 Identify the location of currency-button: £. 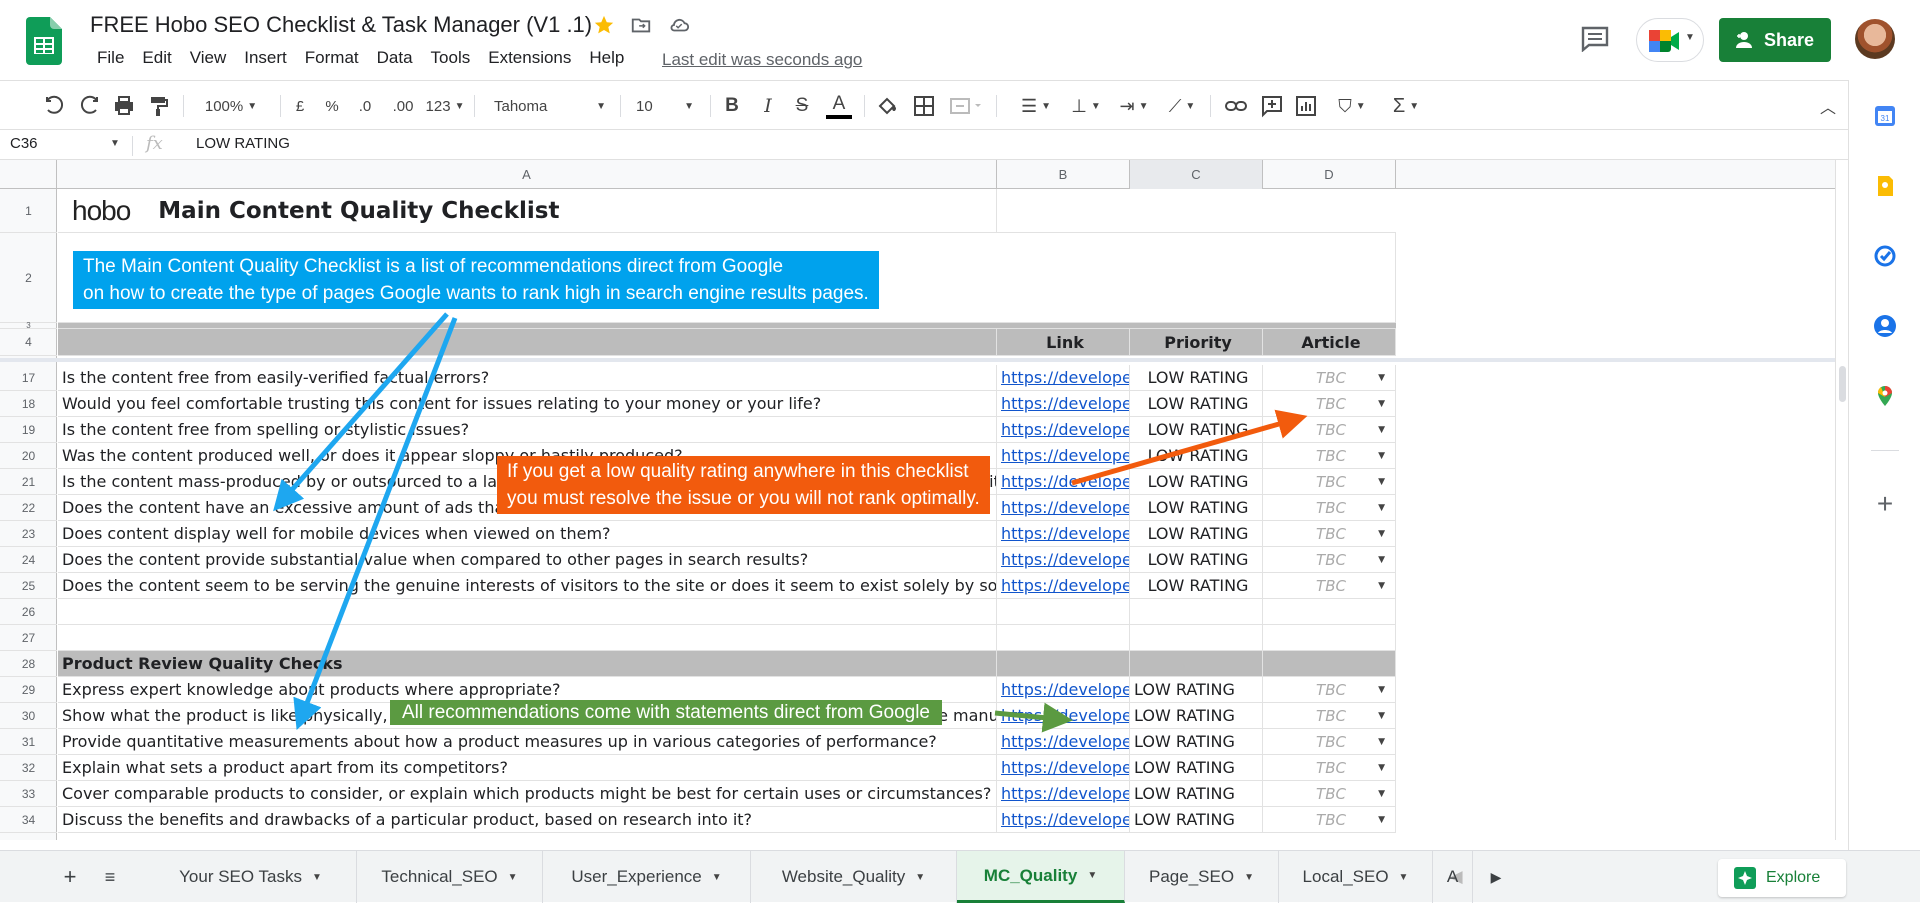
(300, 106).